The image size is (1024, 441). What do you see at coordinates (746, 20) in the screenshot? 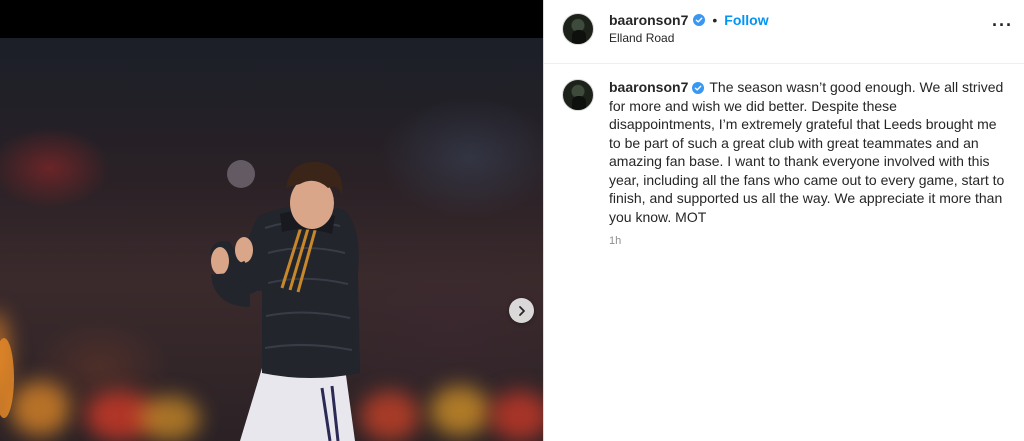
I see `follow-button: Follow` at bounding box center [746, 20].